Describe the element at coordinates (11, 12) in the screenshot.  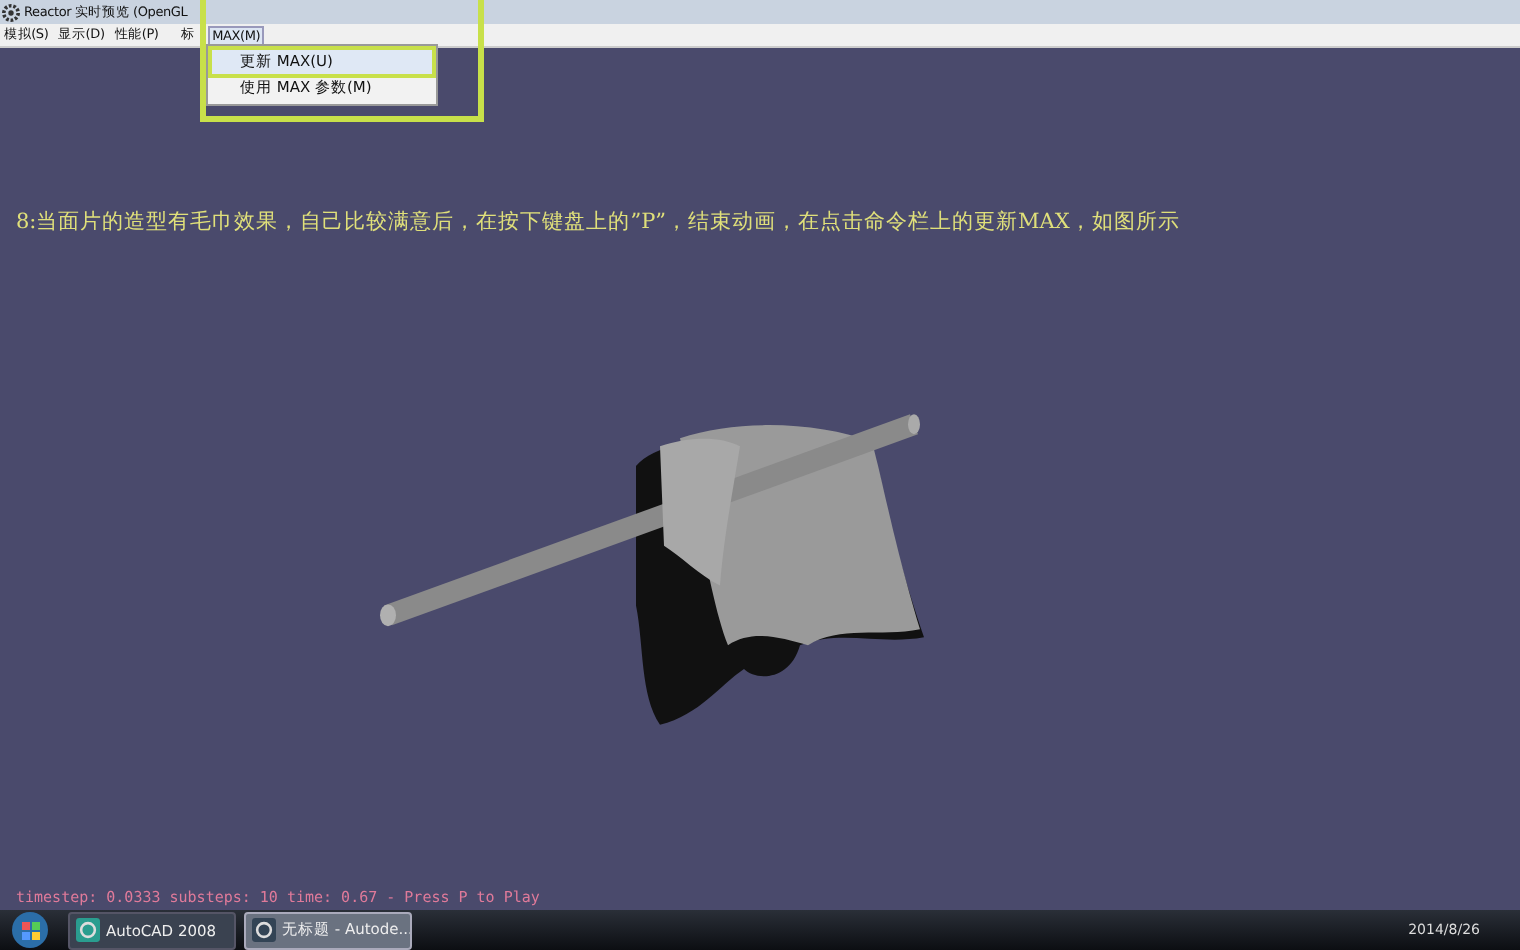
I see `gear-icon` at that location.